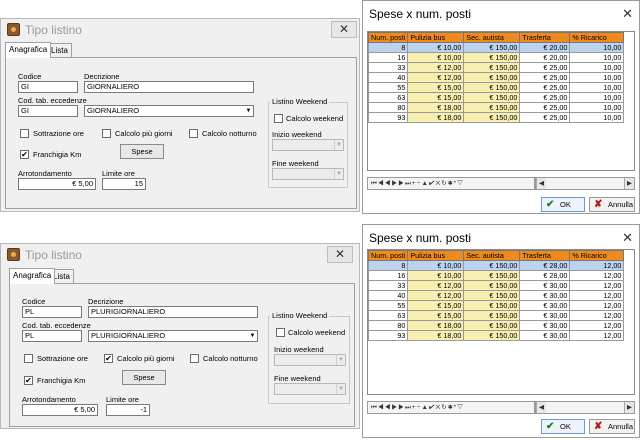  Describe the element at coordinates (492, 37) in the screenshot. I see `column-header: Sec. autista` at that location.